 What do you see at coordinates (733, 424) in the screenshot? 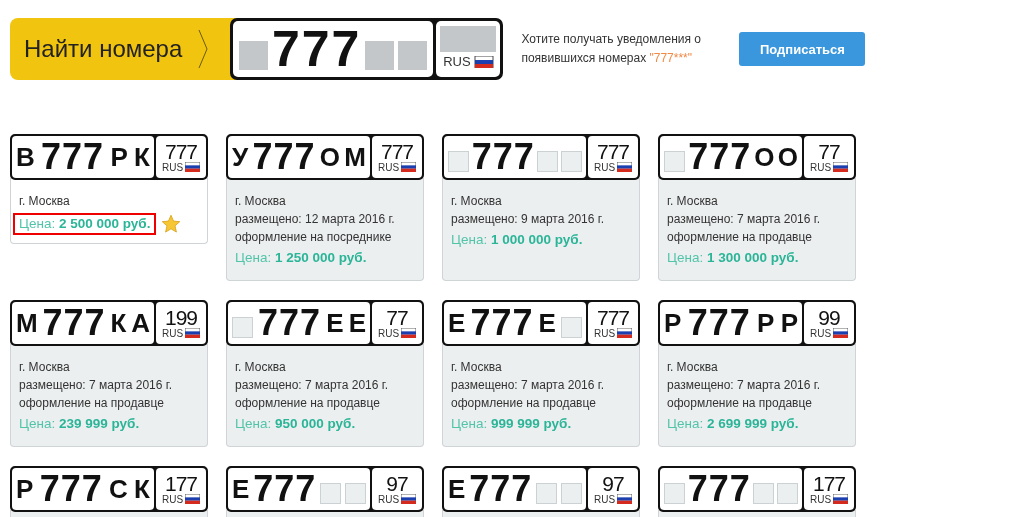
I see `price: Цена: 2 699 999 руб.` at bounding box center [733, 424].